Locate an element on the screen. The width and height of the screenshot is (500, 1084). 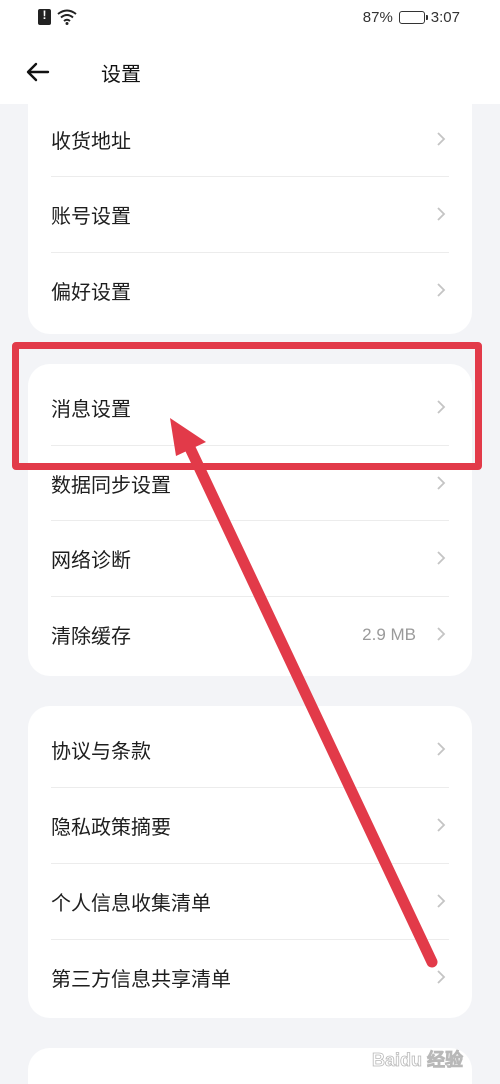
settings-item-data-sync: 数据同步设置 is located at coordinates (250, 483).